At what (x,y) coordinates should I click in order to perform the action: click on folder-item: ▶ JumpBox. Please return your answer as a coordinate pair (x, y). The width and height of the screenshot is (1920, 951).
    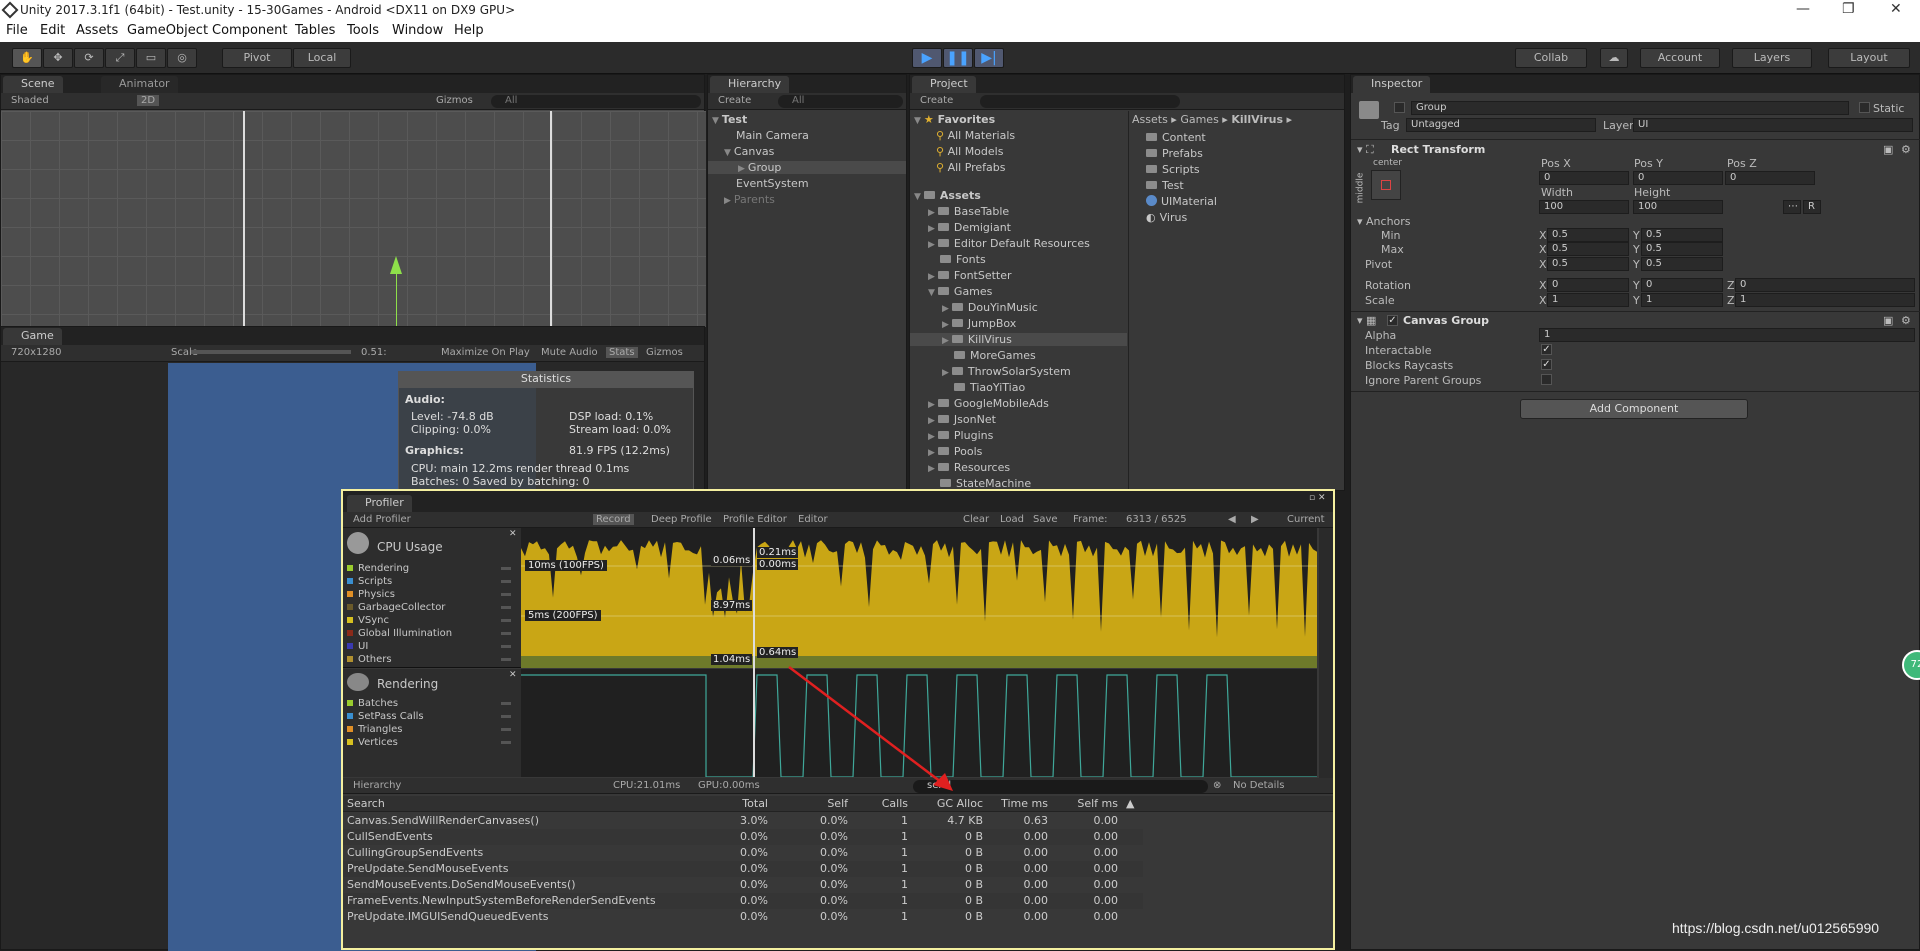
    Looking at the image, I should click on (979, 323).